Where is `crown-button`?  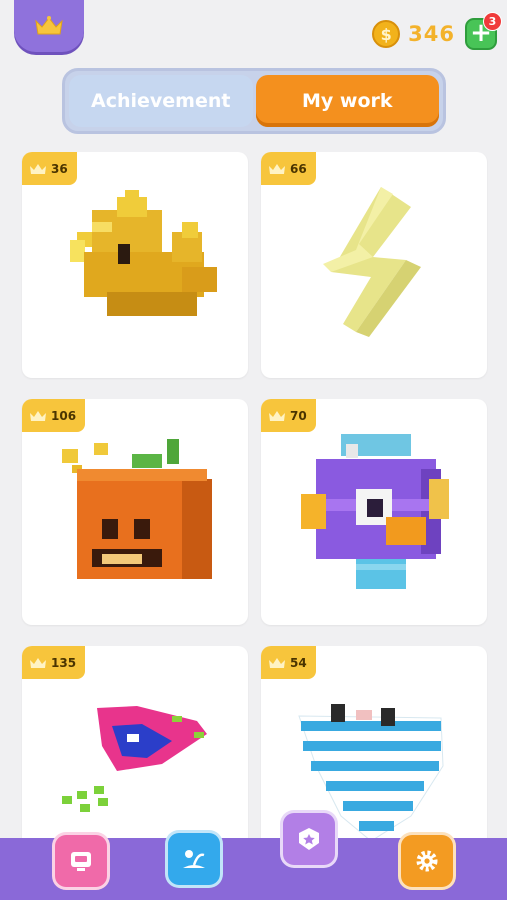
crown-button is located at coordinates (49, 26).